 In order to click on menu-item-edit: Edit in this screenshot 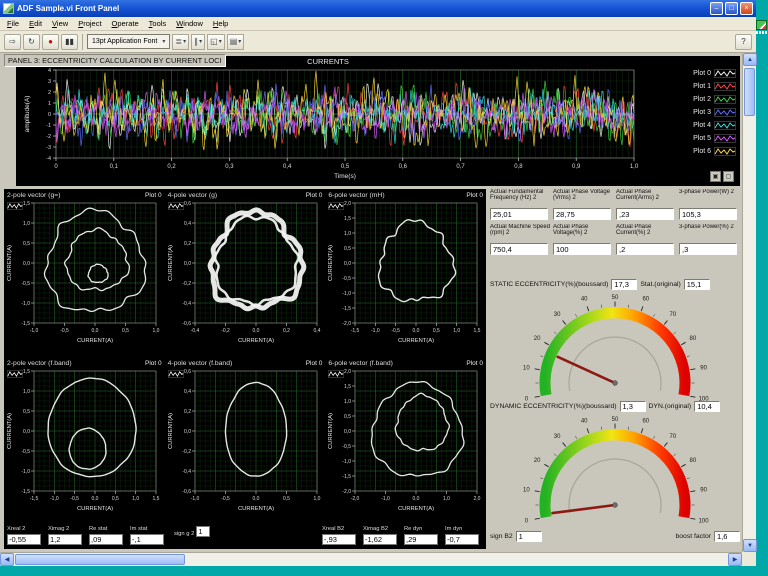, I will do `click(35, 23)`.